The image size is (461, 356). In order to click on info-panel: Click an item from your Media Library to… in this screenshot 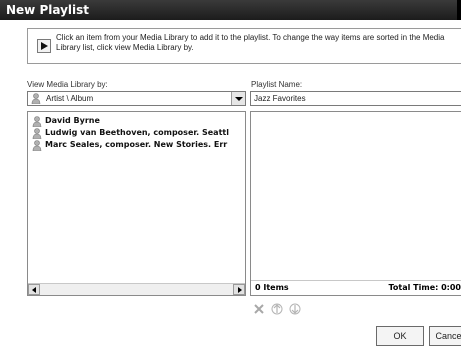, I will do `click(244, 46)`.